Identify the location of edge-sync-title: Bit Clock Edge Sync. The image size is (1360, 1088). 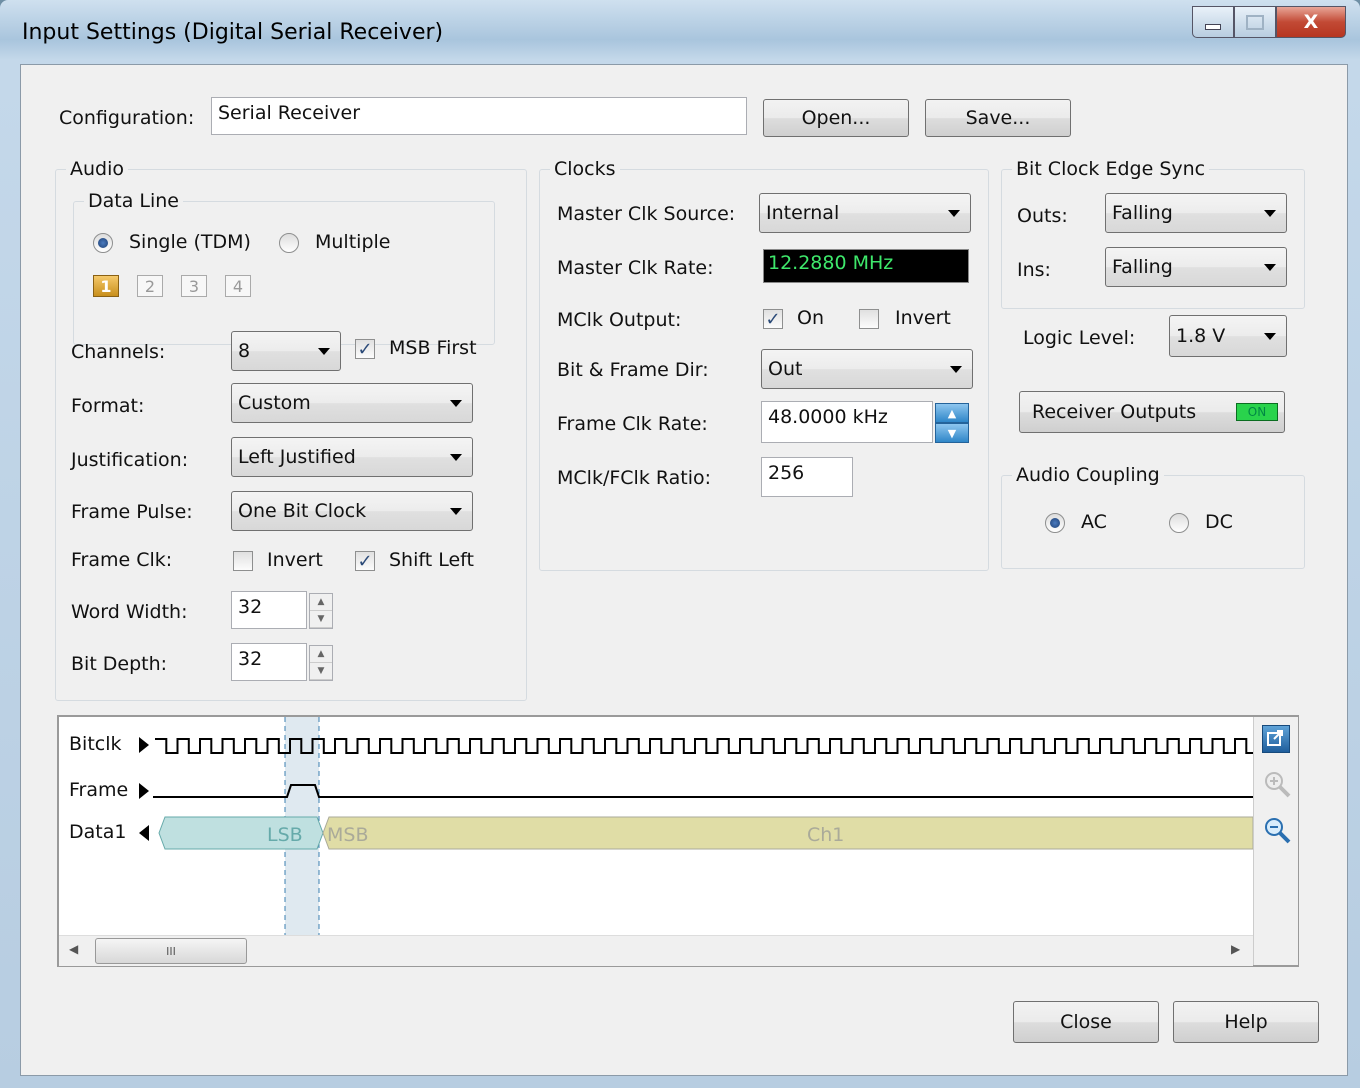
(1111, 169).